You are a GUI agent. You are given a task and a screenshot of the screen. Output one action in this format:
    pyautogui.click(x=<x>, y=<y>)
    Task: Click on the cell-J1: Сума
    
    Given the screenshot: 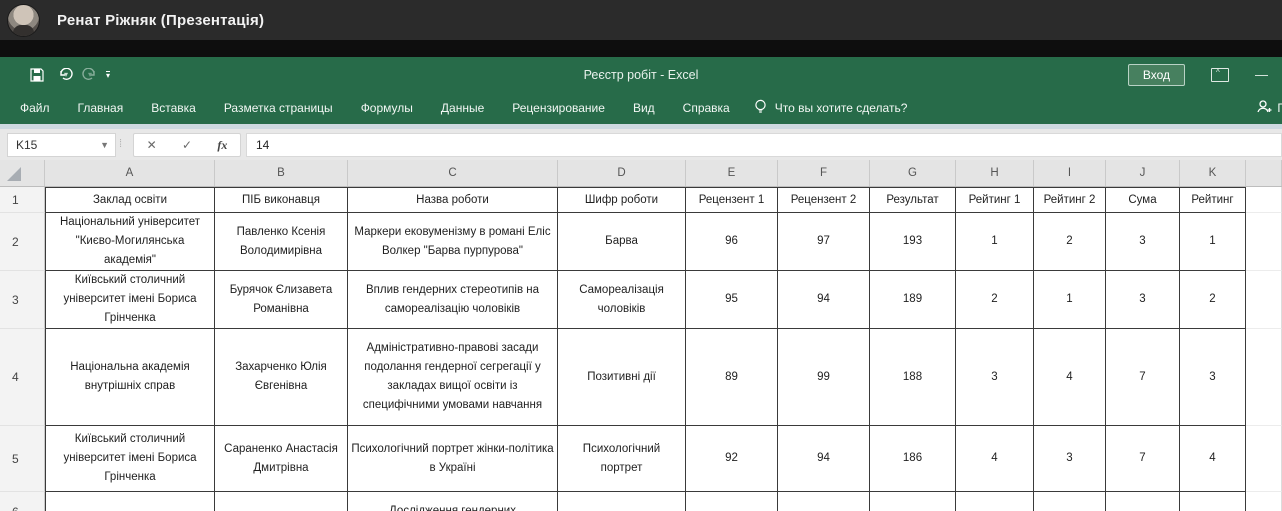 What is the action you would take?
    pyautogui.click(x=1143, y=200)
    